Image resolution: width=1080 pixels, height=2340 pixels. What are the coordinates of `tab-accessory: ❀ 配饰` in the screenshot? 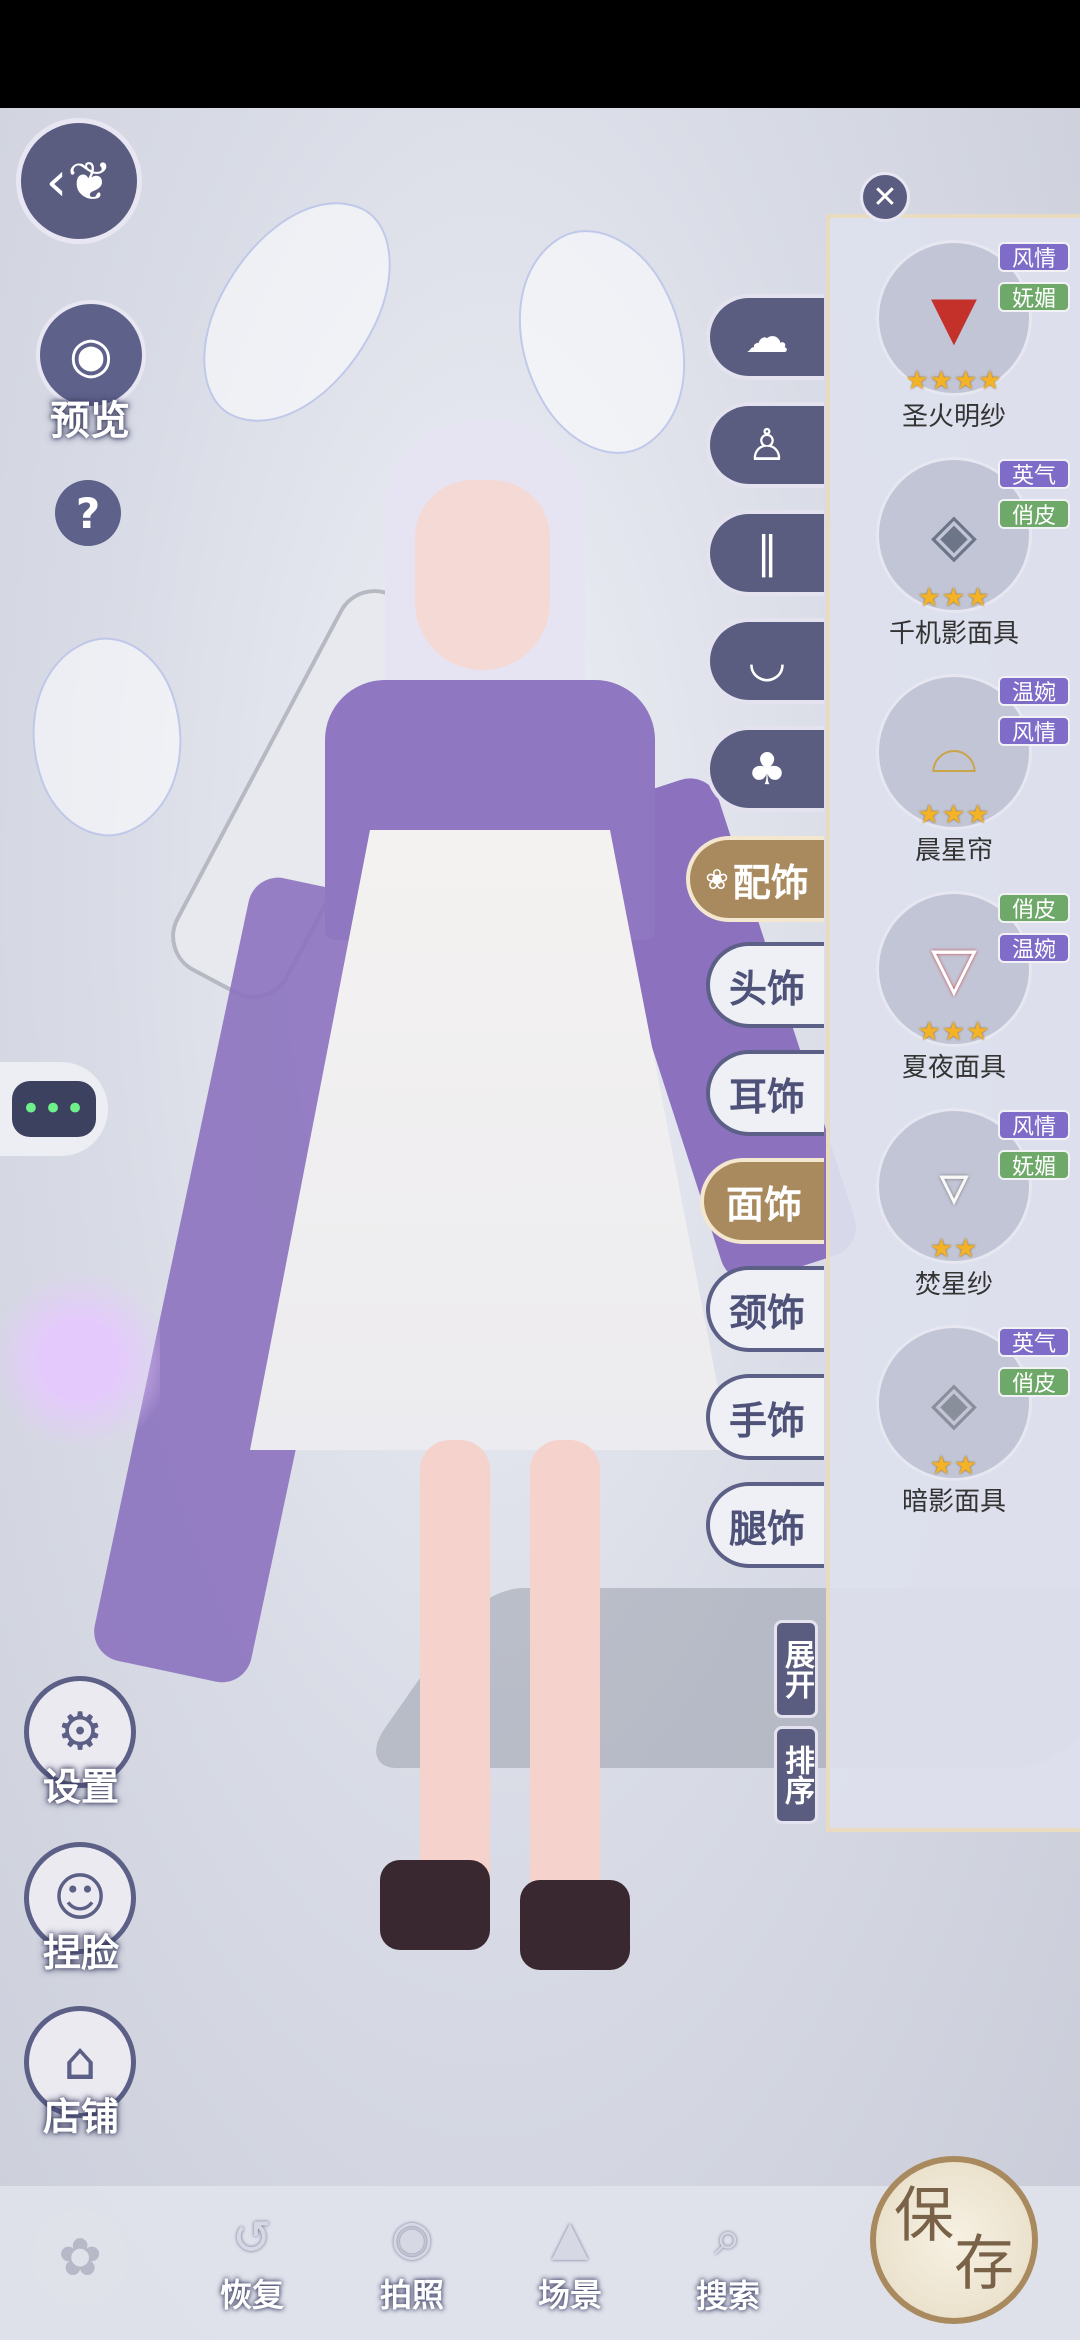 It's located at (755, 879).